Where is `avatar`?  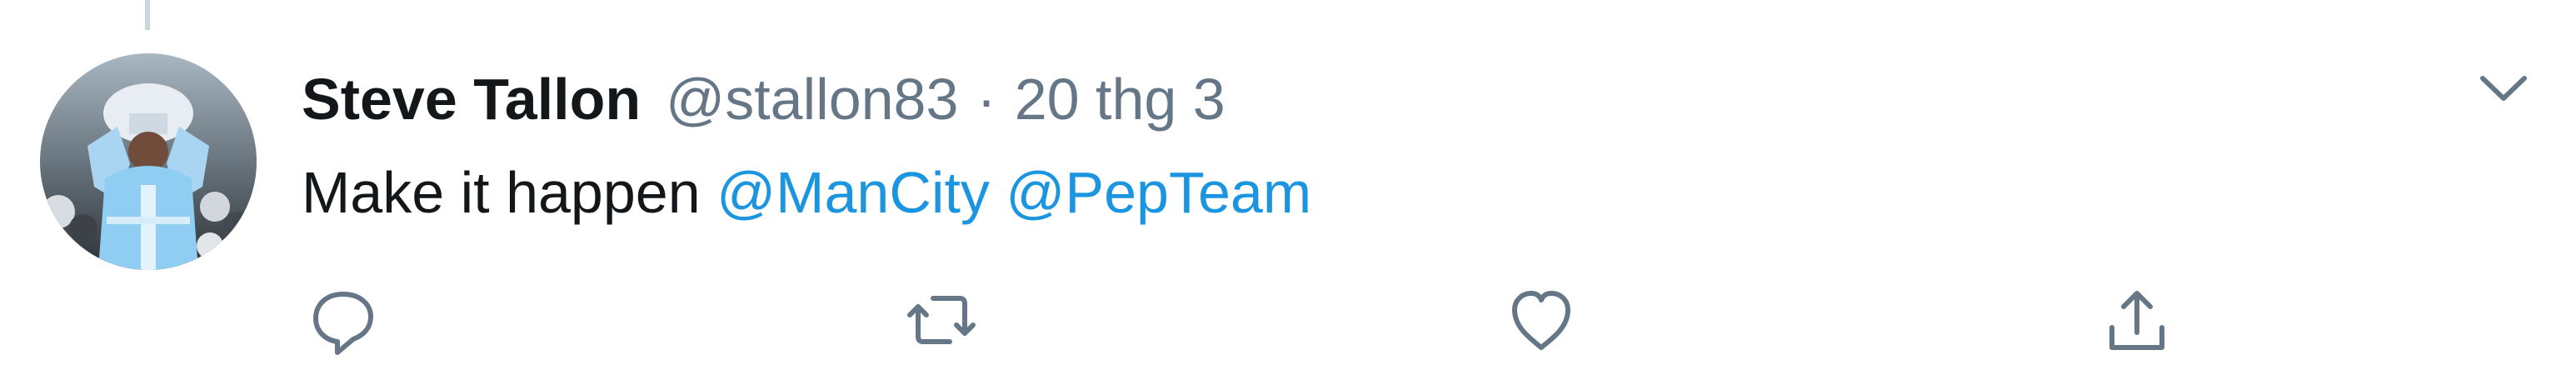 avatar is located at coordinates (148, 161).